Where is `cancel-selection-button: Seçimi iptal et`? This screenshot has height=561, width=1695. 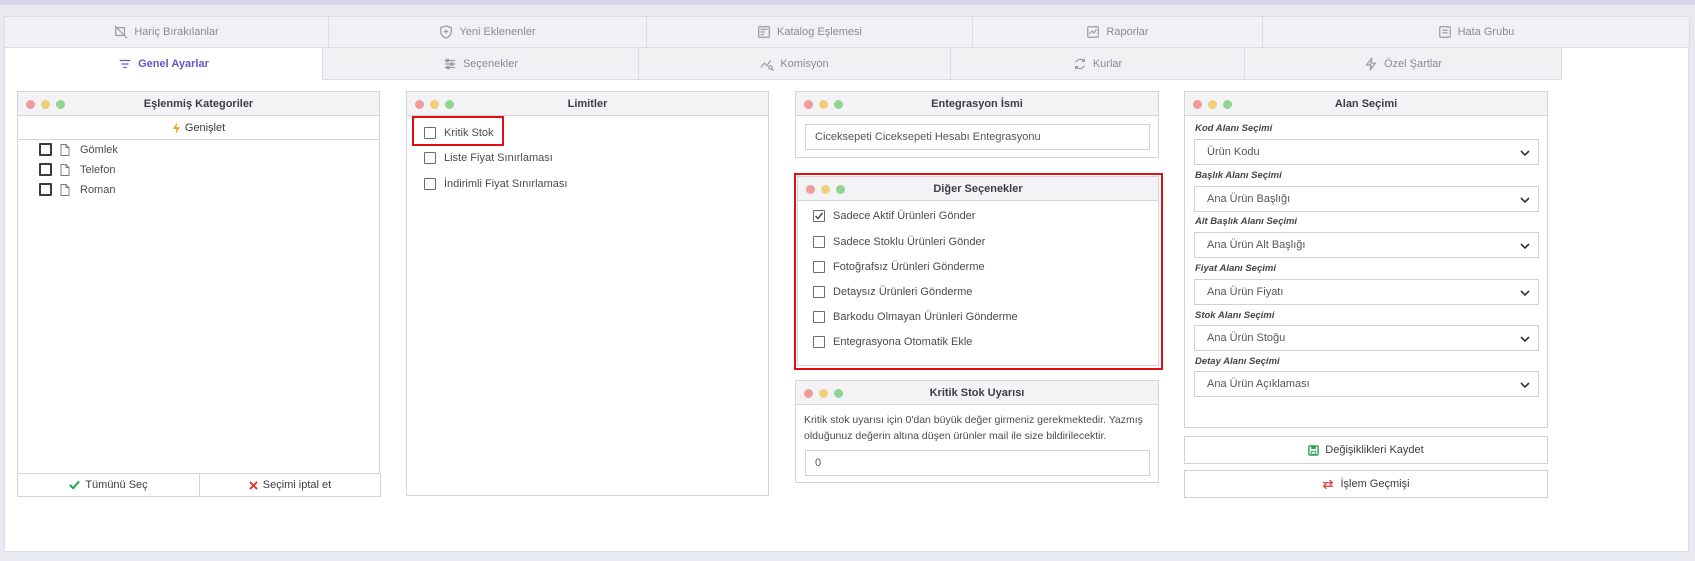
cancel-selection-button: Seçimi iptal et is located at coordinates (290, 485).